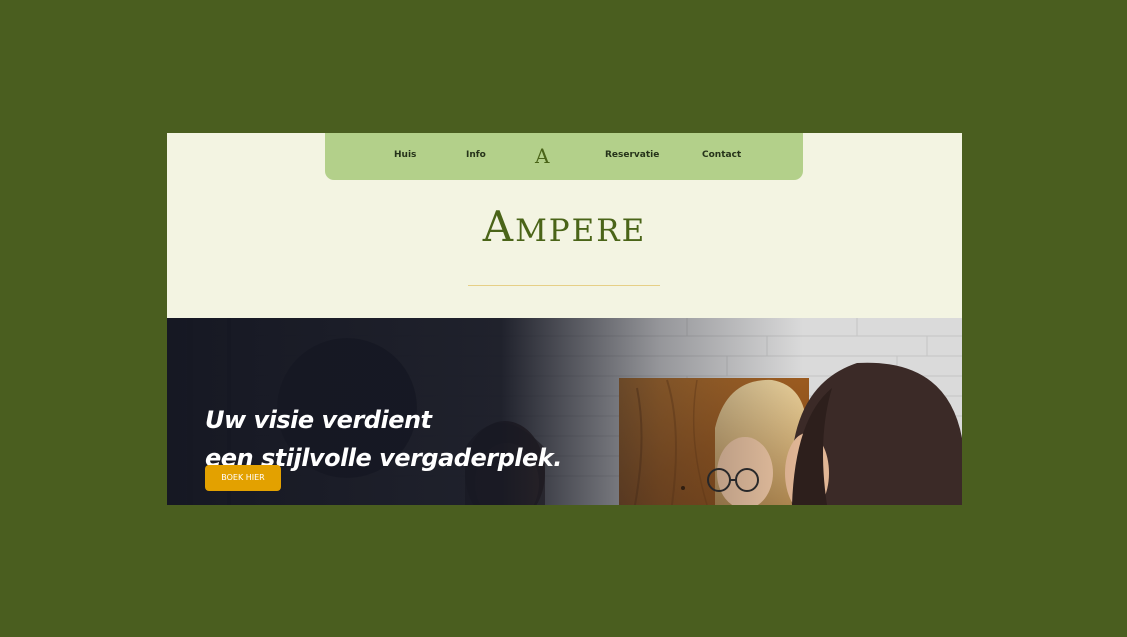 This screenshot has width=1127, height=637. Describe the element at coordinates (542, 156) in the screenshot. I see `nav-logo: A` at that location.